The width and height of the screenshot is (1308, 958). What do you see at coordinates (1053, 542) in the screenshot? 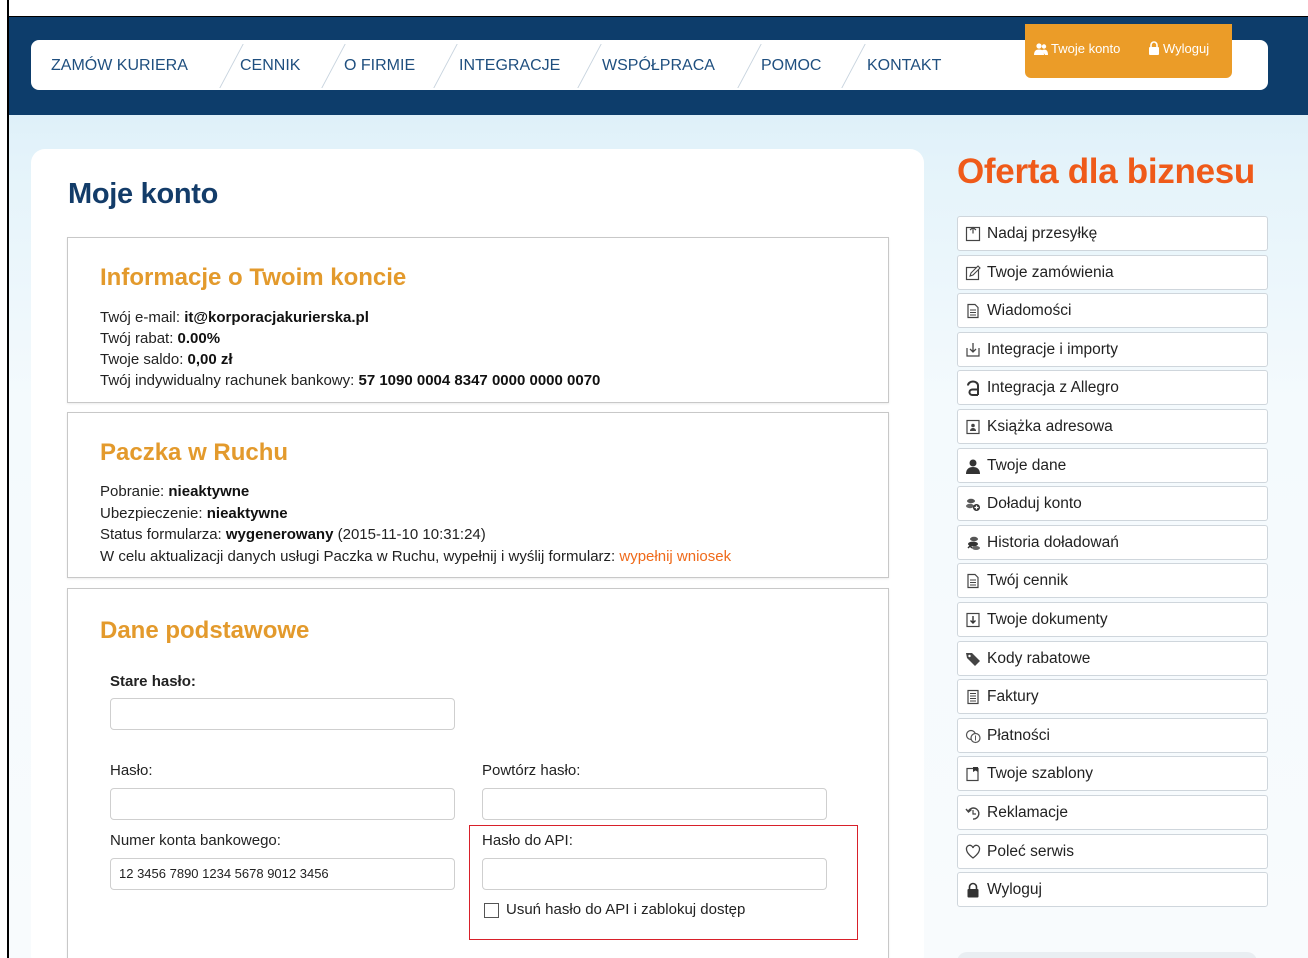
I see `sidebar-item-label: Historia doładowań` at bounding box center [1053, 542].